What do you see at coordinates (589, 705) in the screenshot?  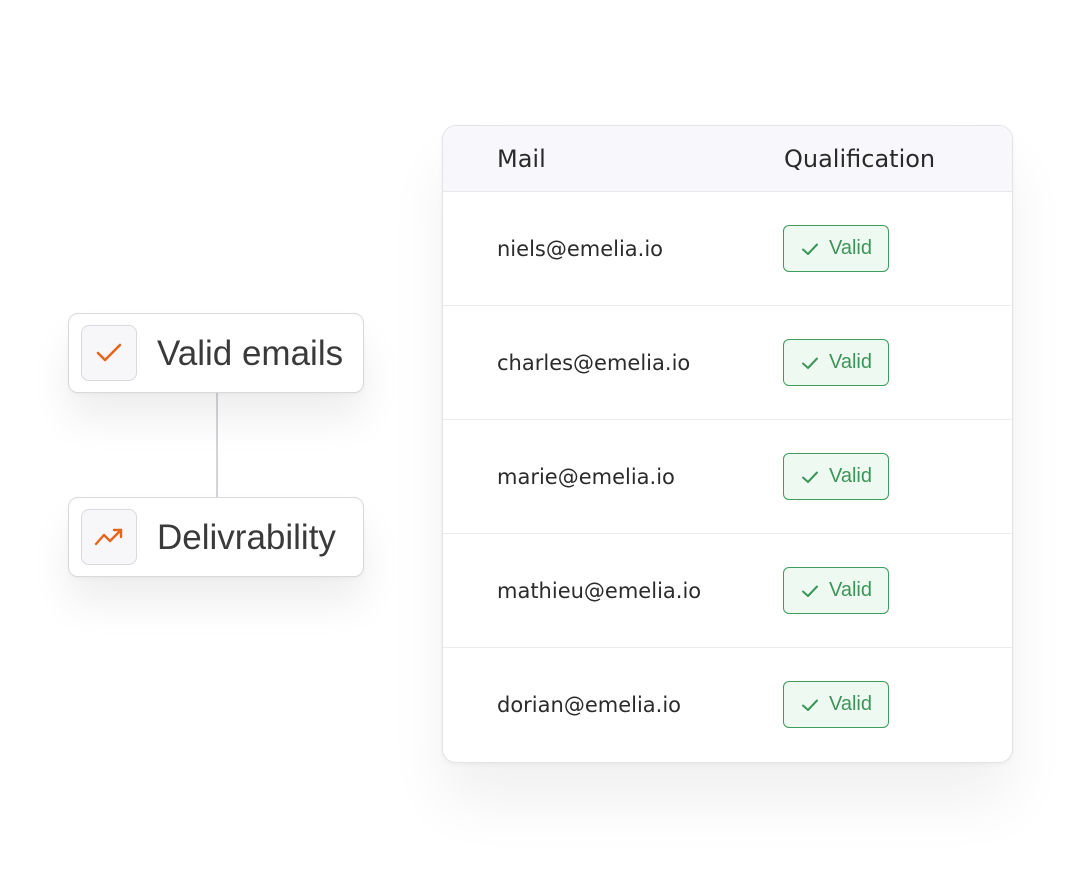 I see `email-cell: dorian@emelia.io` at bounding box center [589, 705].